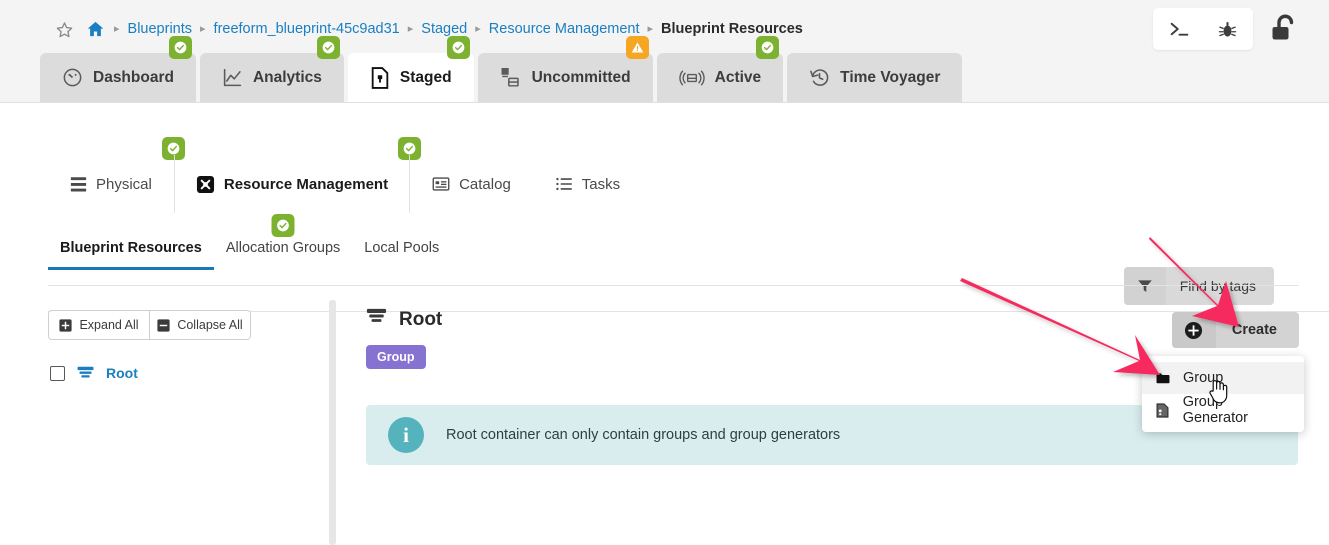 Image resolution: width=1329 pixels, height=545 pixels. Describe the element at coordinates (287, 77) in the screenshot. I see `tab-label: Analytics` at that location.